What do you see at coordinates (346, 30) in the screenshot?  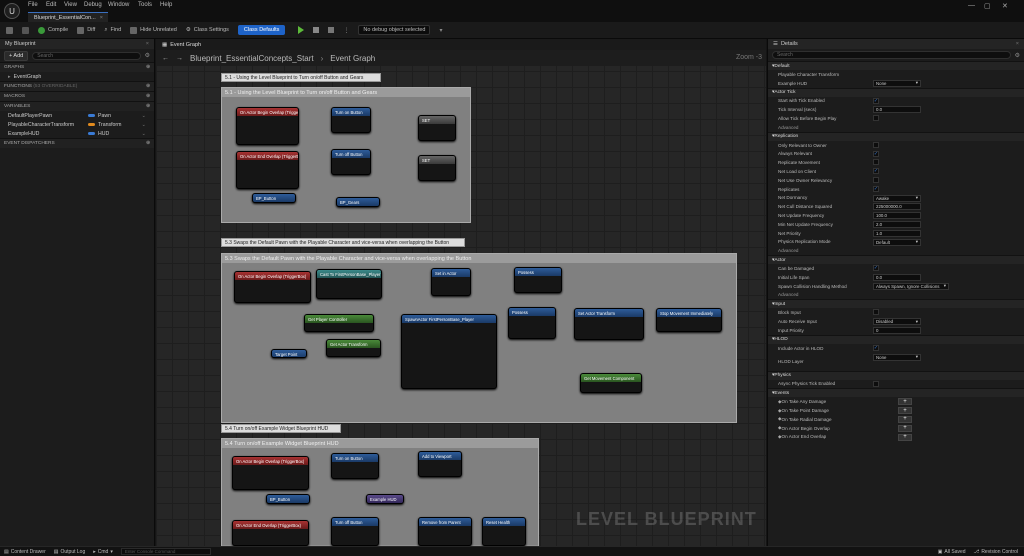 I see `options-icon: ⋮` at bounding box center [346, 30].